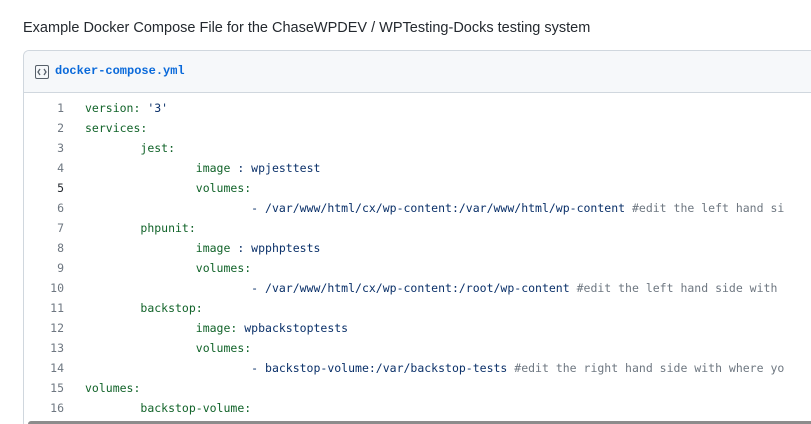 The width and height of the screenshot is (811, 424). I want to click on line-number: 13, so click(44, 348).